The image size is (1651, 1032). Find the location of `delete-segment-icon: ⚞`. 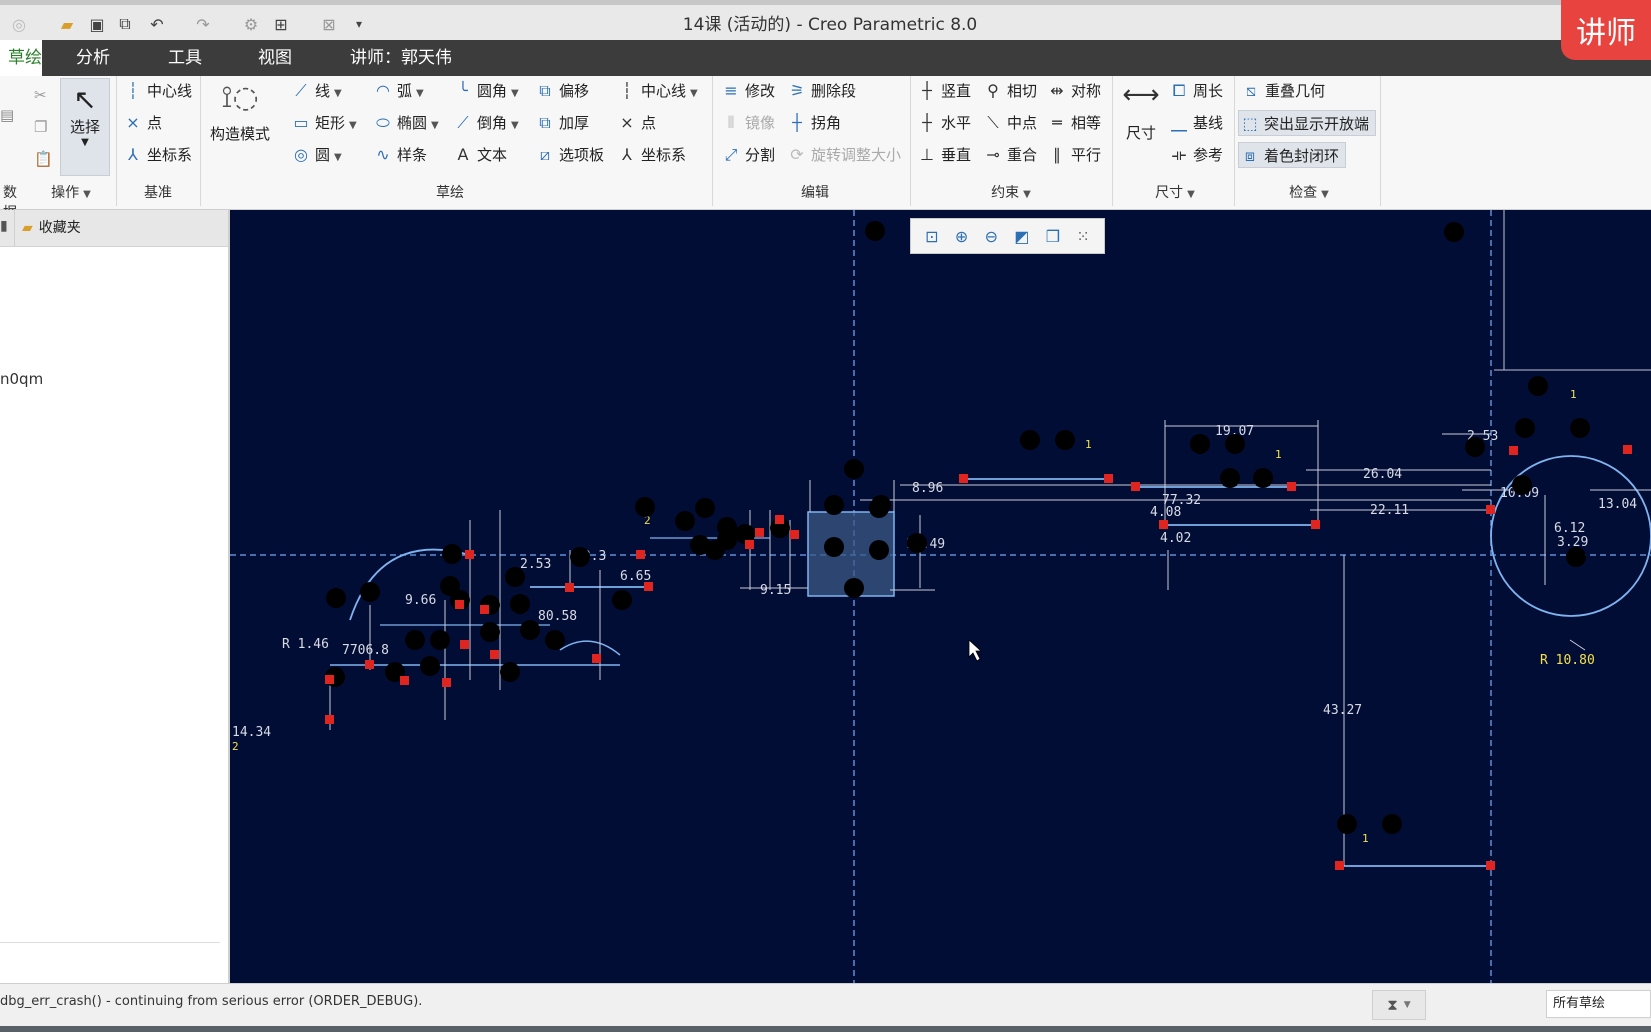

delete-segment-icon: ⚞ is located at coordinates (797, 90).